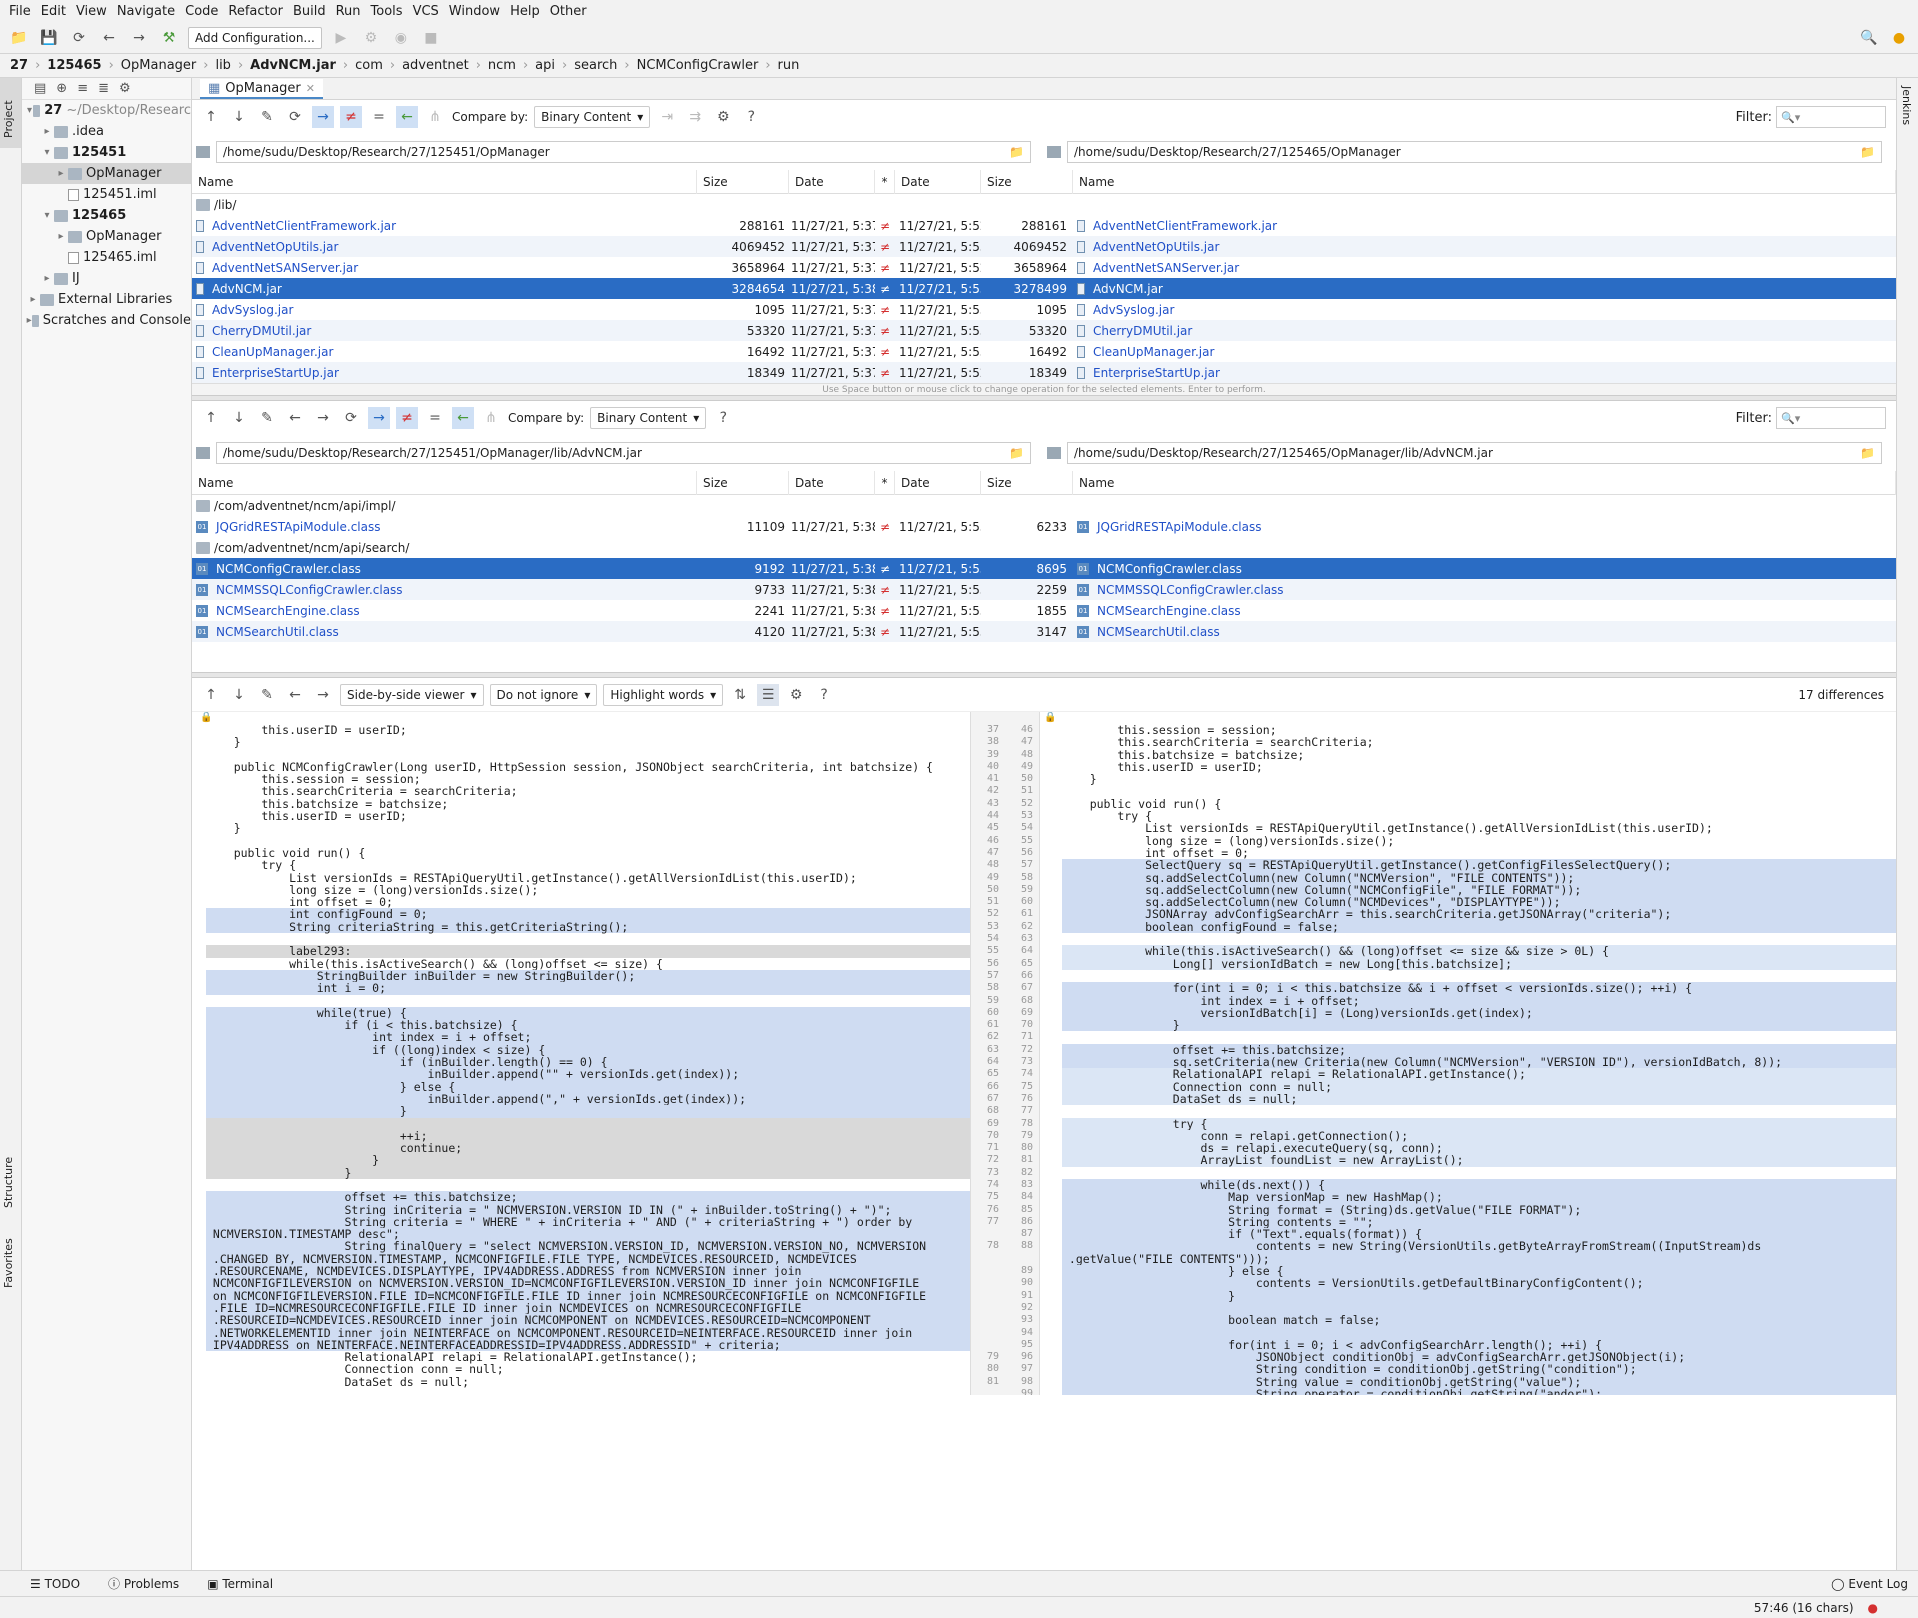  Describe the element at coordinates (463, 418) in the screenshot. I see `show-new-left-icon: ←` at that location.